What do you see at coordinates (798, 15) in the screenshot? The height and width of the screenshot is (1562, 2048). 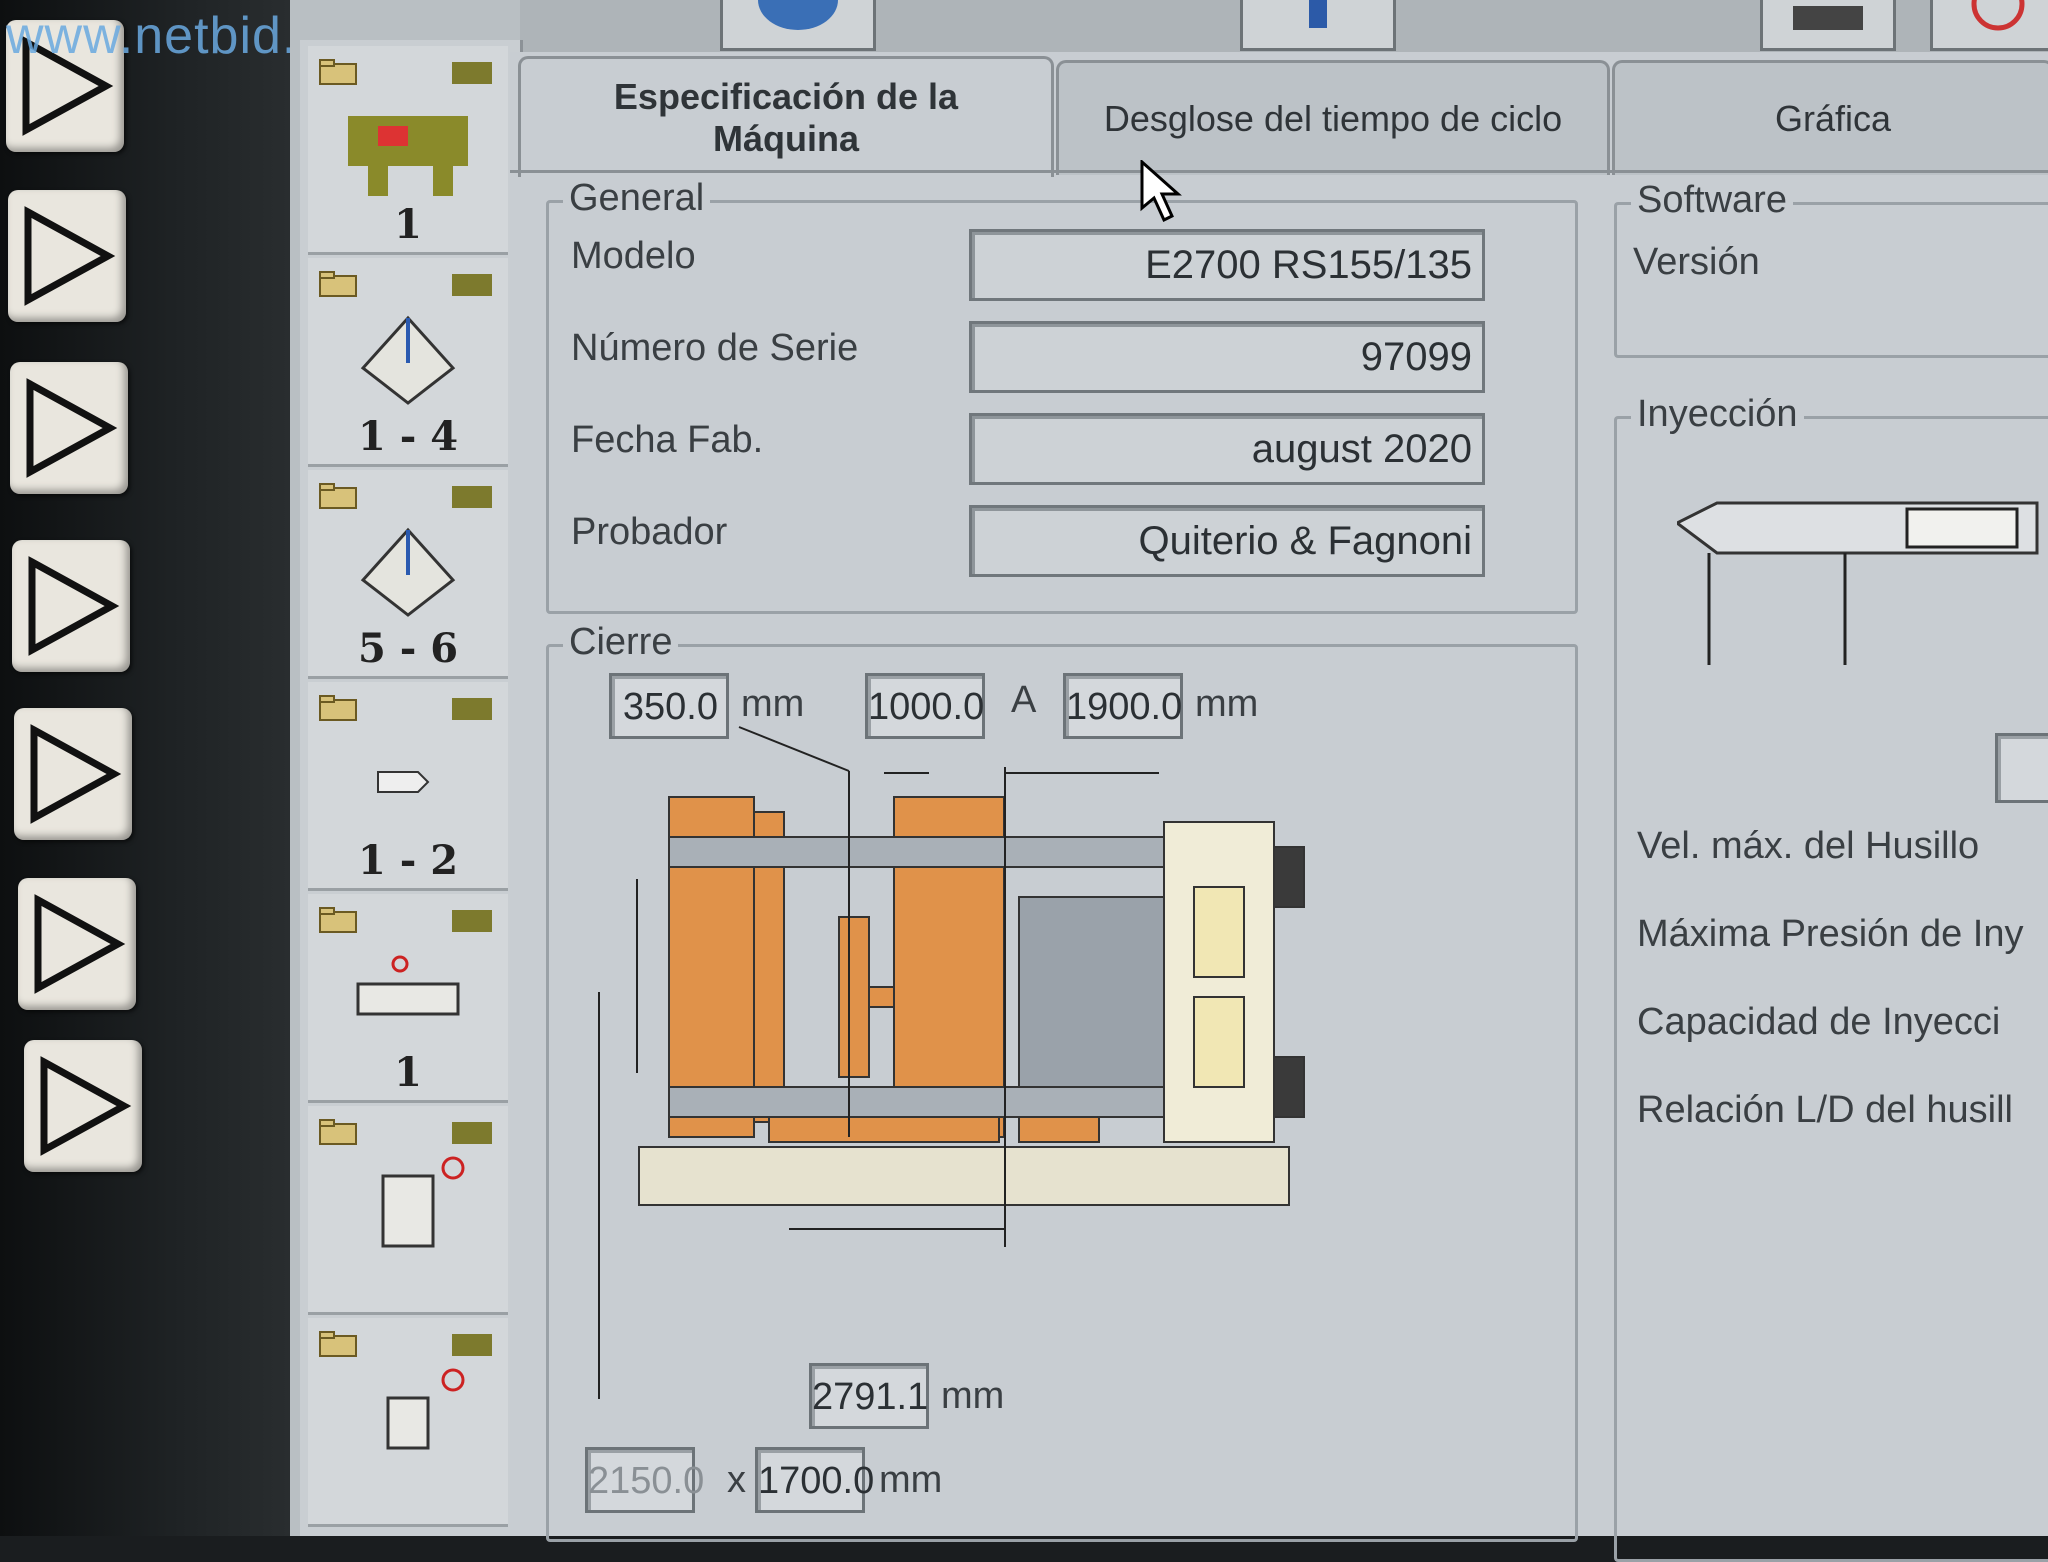 I see `globe-icon` at bounding box center [798, 15].